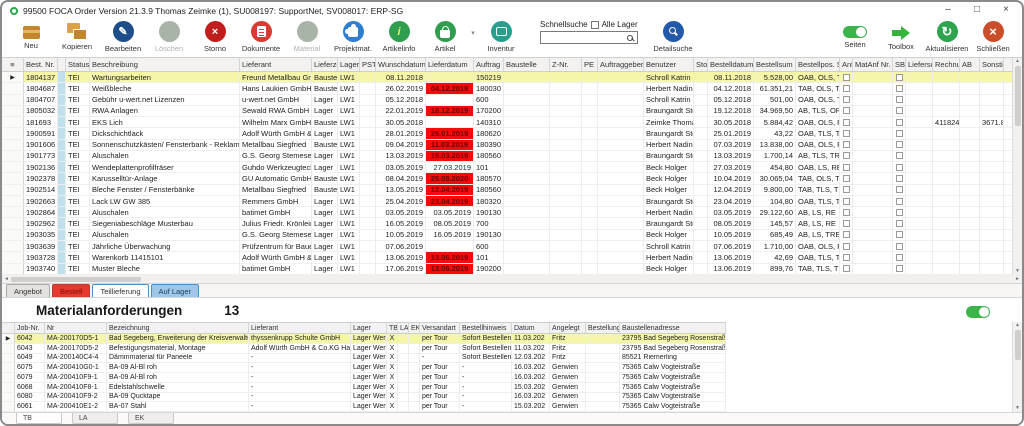 The width and height of the screenshot is (1024, 426). What do you see at coordinates (594, 24) in the screenshot?
I see `alle-lager-checkbox` at bounding box center [594, 24].